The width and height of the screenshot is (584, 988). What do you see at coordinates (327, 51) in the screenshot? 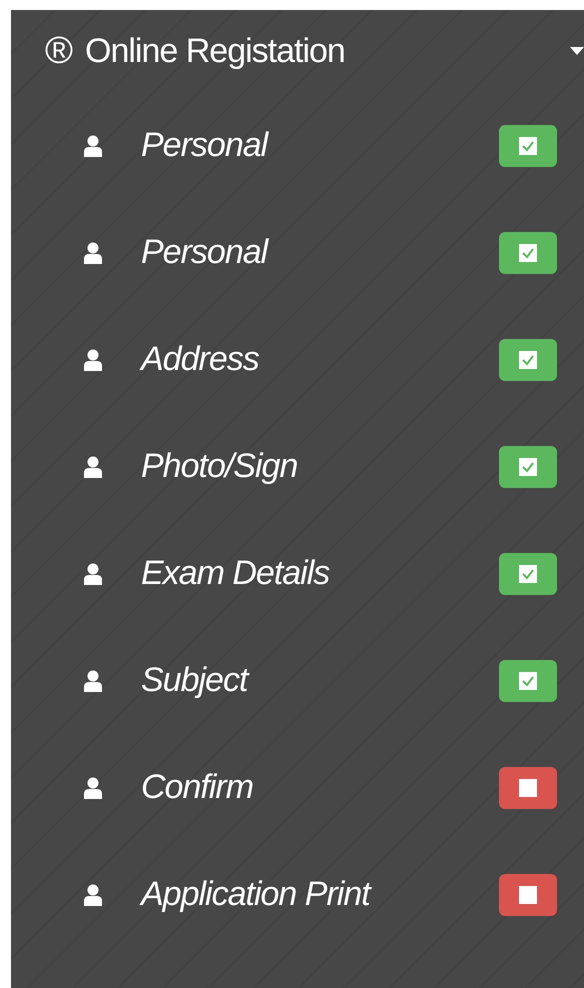
I see `menu-title: Online Registation` at bounding box center [327, 51].